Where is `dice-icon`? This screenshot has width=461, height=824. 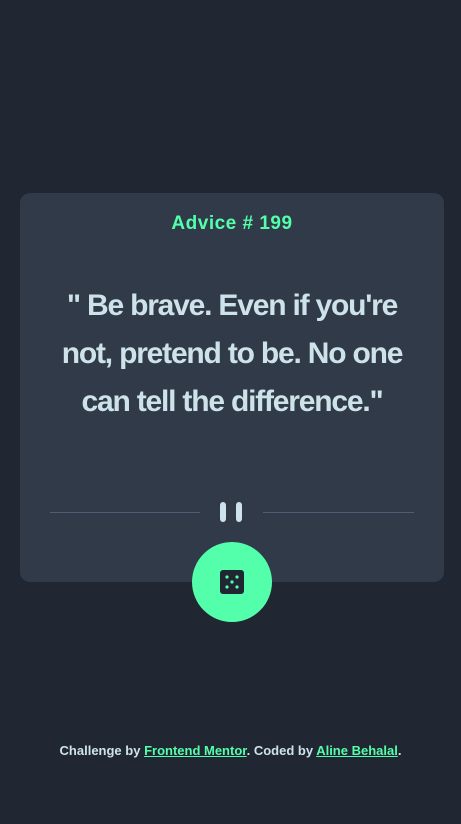 dice-icon is located at coordinates (232, 582).